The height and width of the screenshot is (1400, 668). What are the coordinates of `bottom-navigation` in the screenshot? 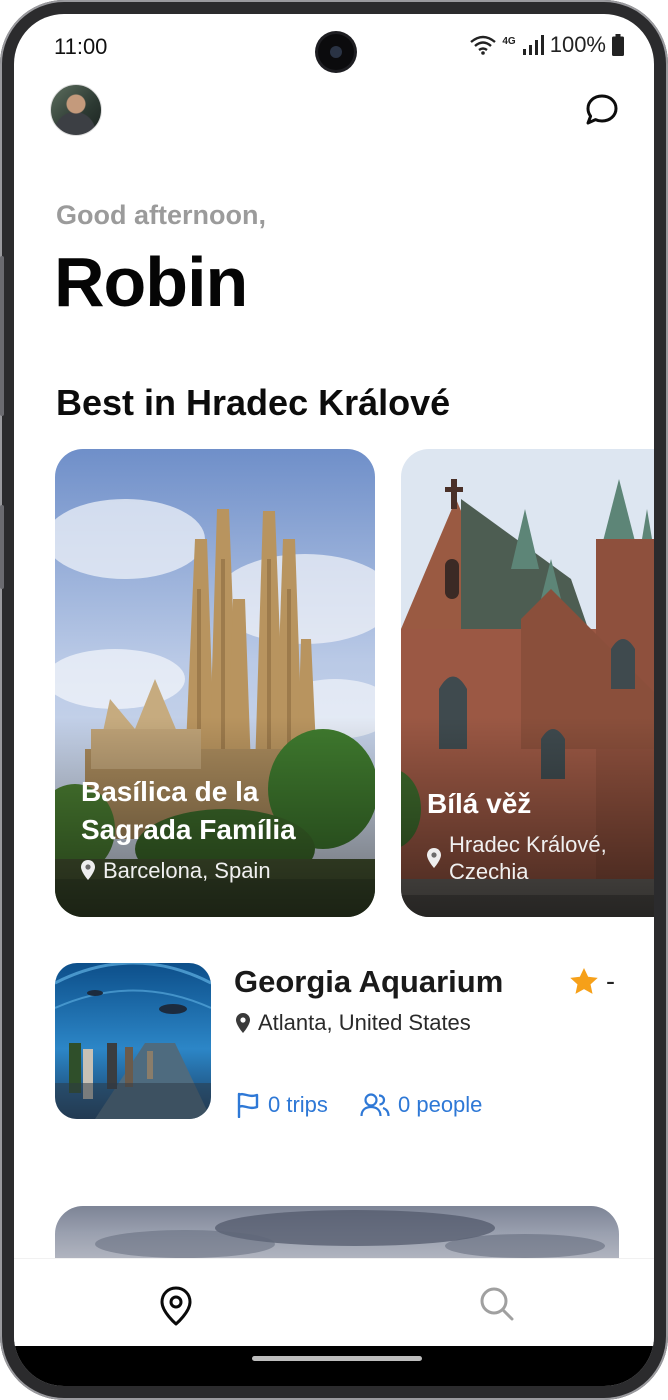 It's located at (334, 1302).